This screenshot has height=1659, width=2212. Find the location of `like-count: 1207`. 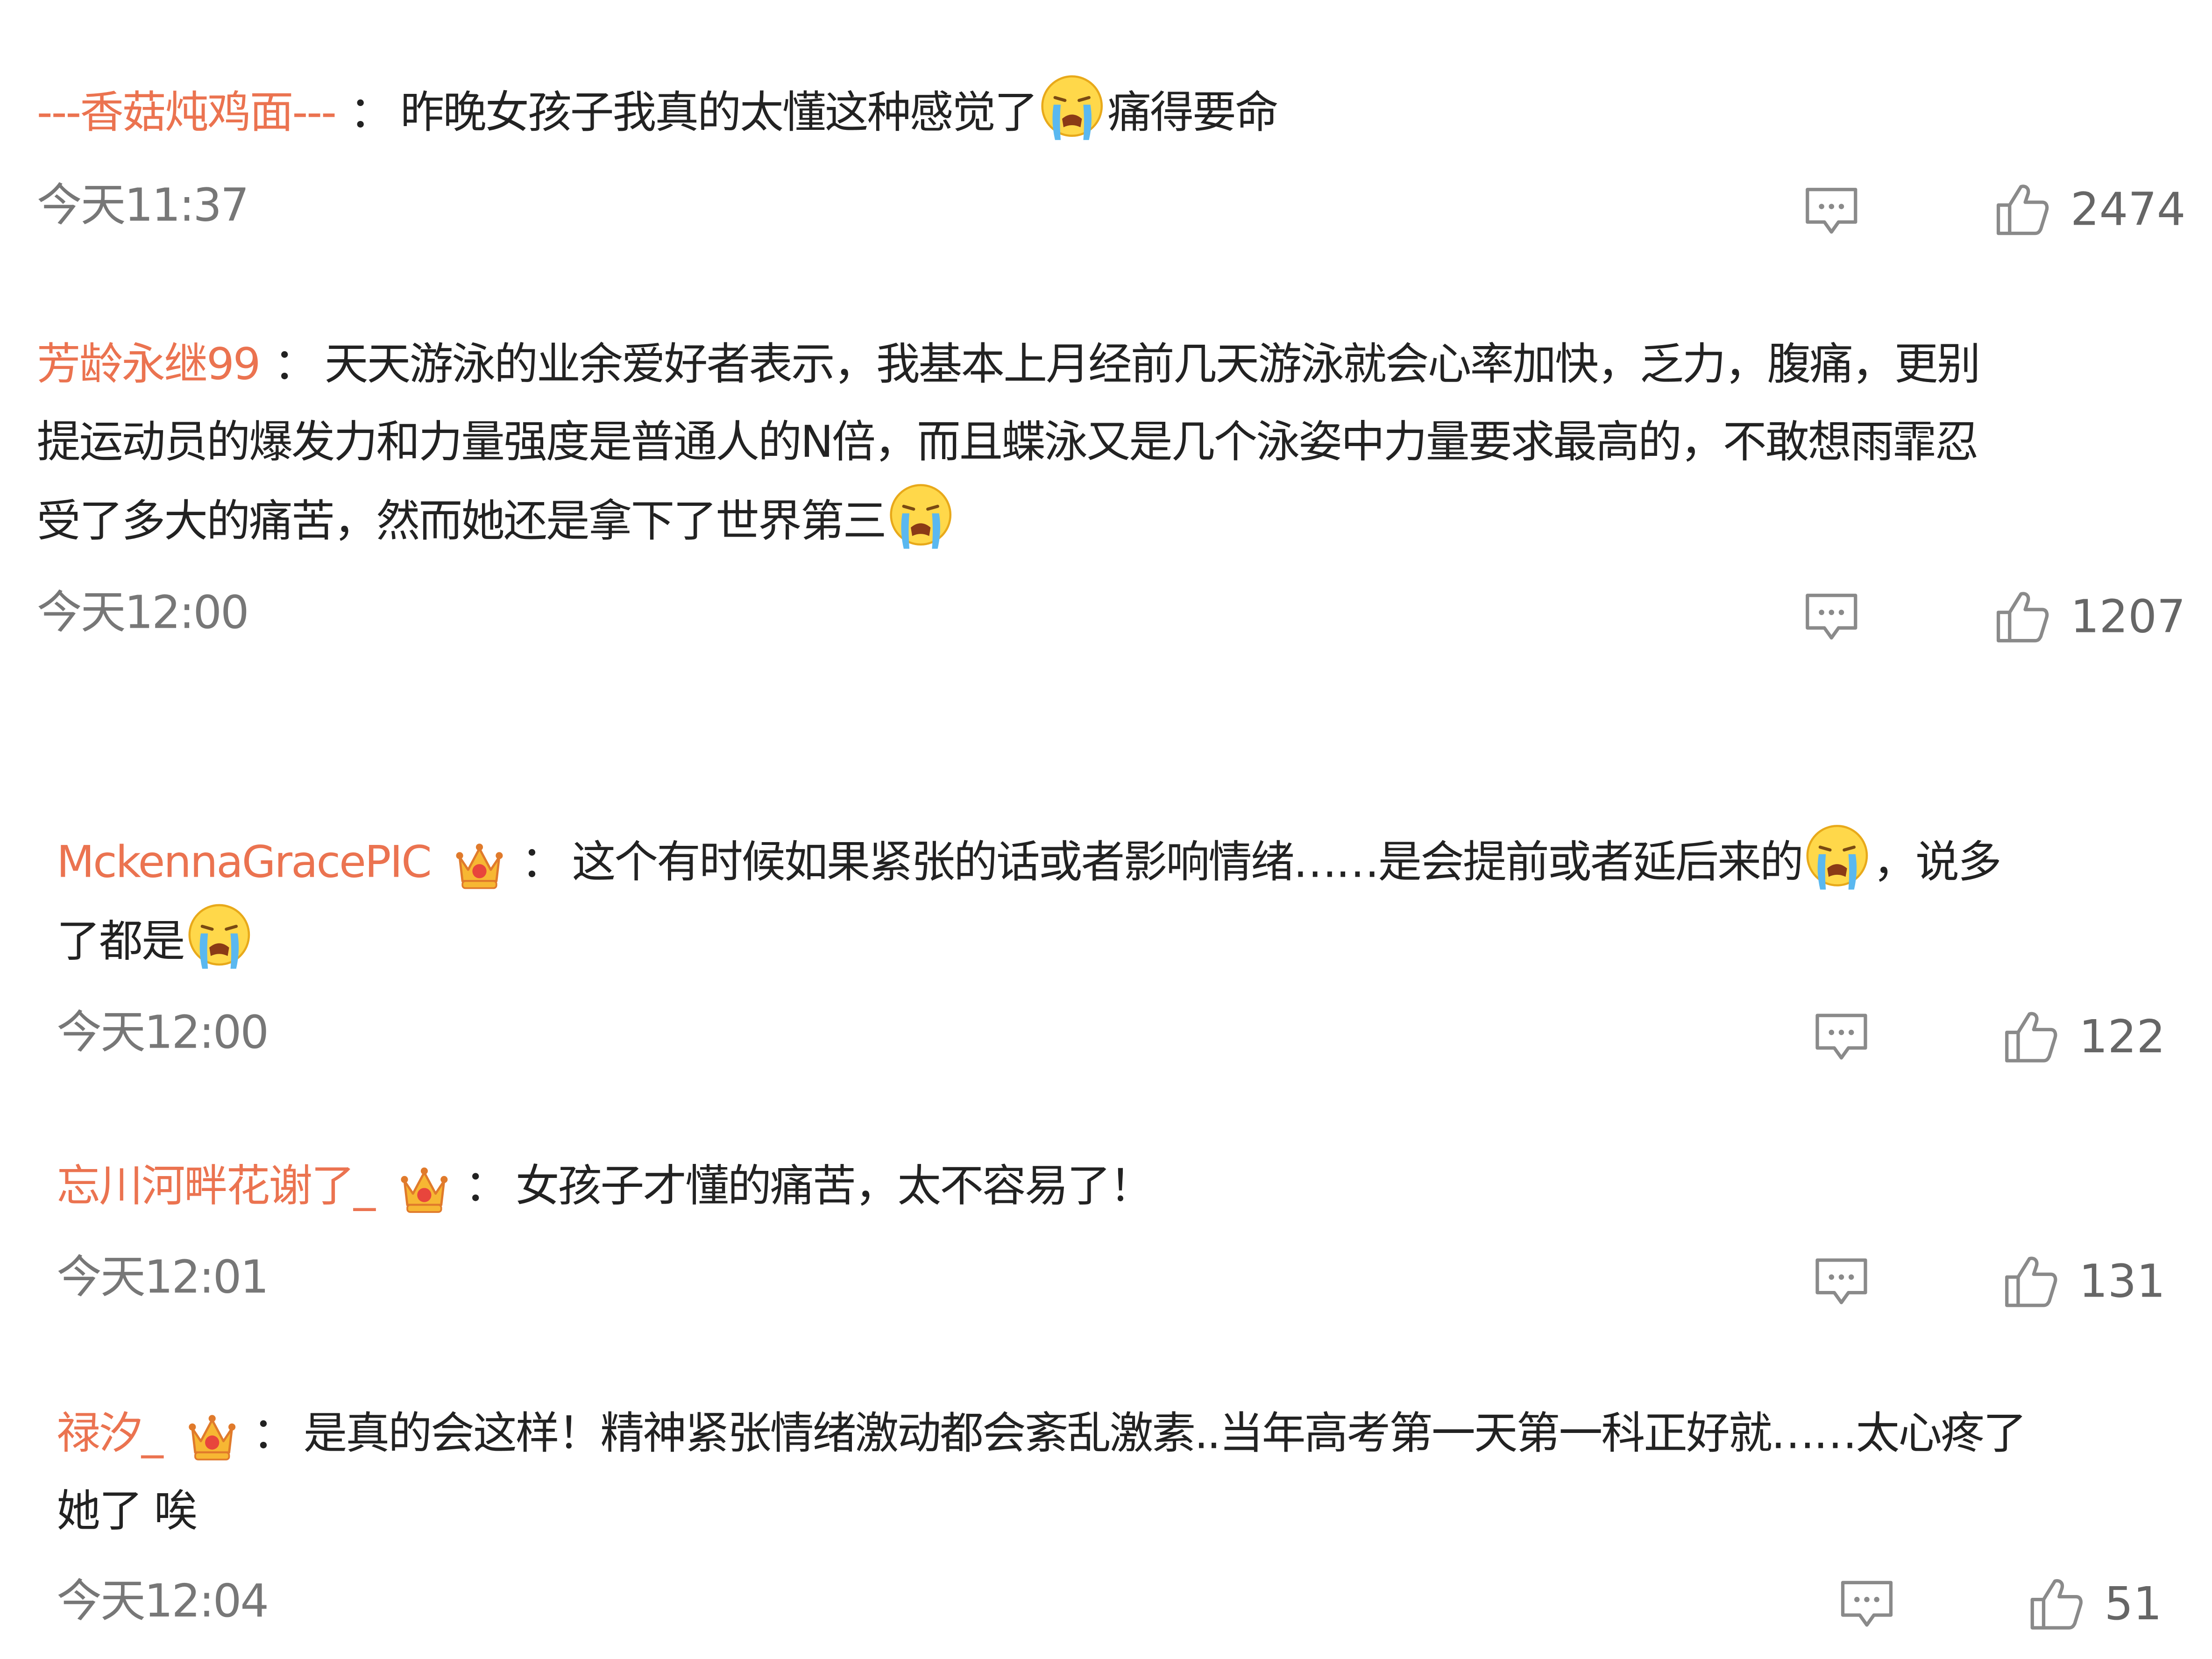

like-count: 1207 is located at coordinates (2128, 616).